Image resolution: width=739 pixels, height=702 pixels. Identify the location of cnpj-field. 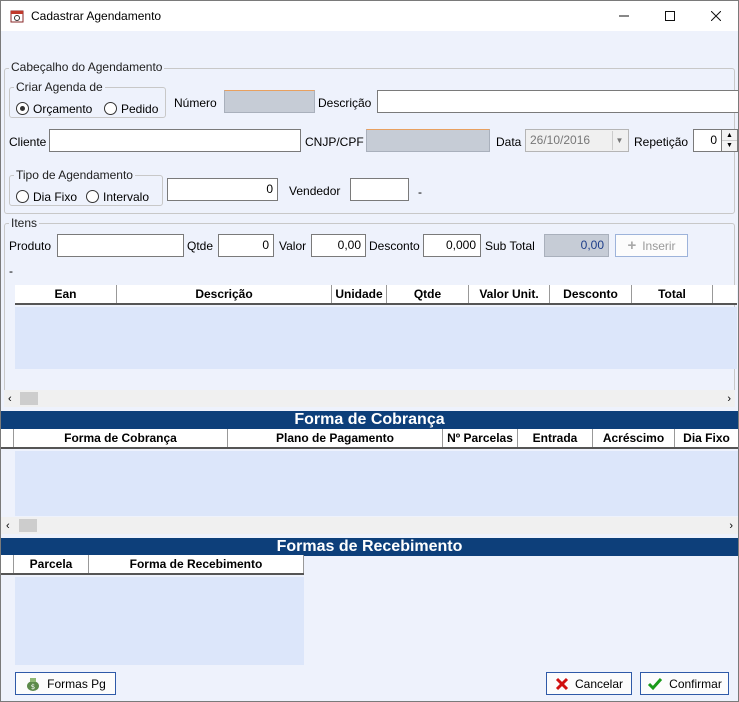
(428, 140).